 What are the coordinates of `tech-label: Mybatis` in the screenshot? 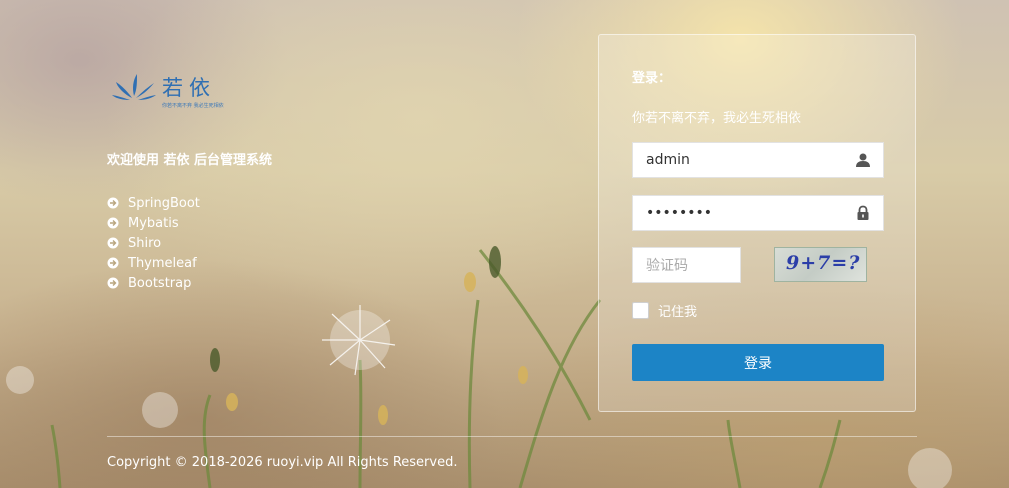 It's located at (153, 223).